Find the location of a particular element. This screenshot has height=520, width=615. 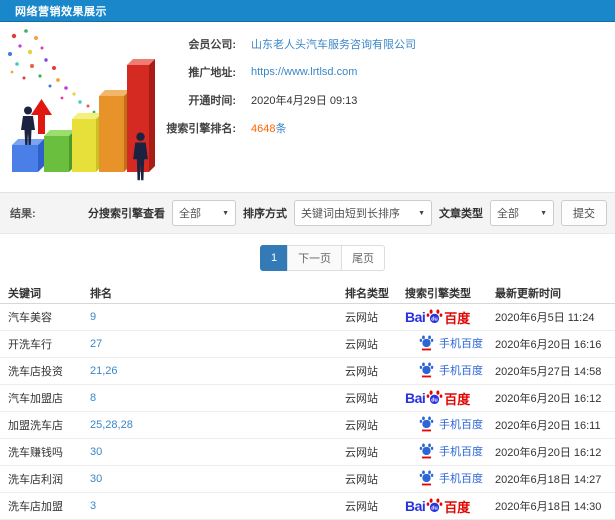

rank-link: 8 is located at coordinates (93, 398).